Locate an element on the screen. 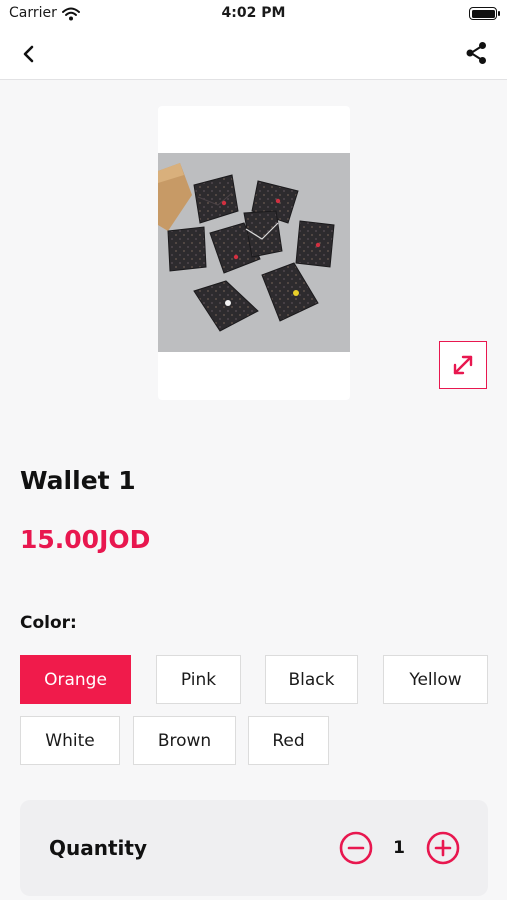 Image resolution: width=507 pixels, height=900 pixels. share-icon is located at coordinates (476, 53).